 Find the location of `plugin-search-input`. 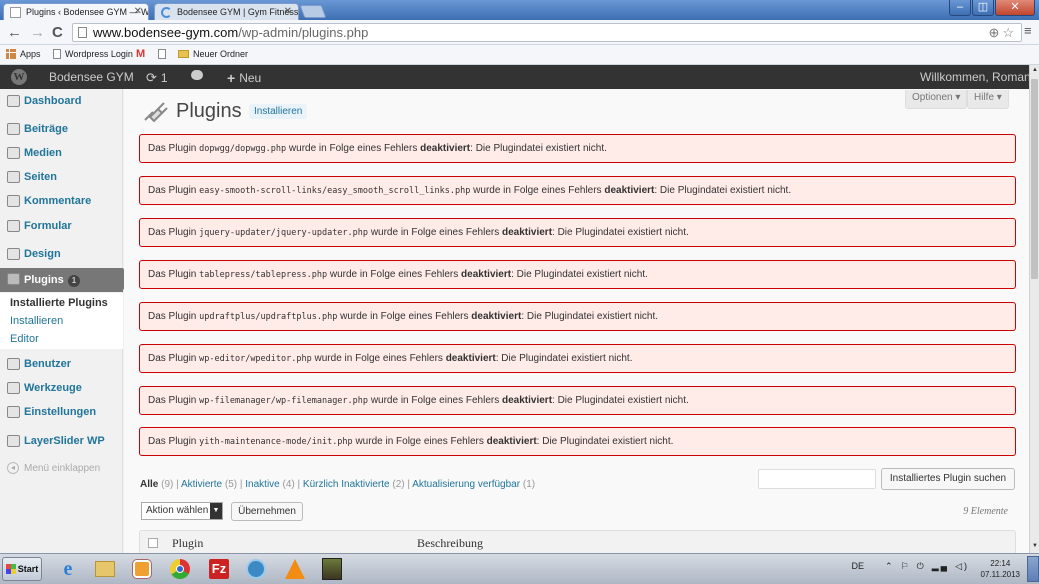

plugin-search-input is located at coordinates (817, 479).